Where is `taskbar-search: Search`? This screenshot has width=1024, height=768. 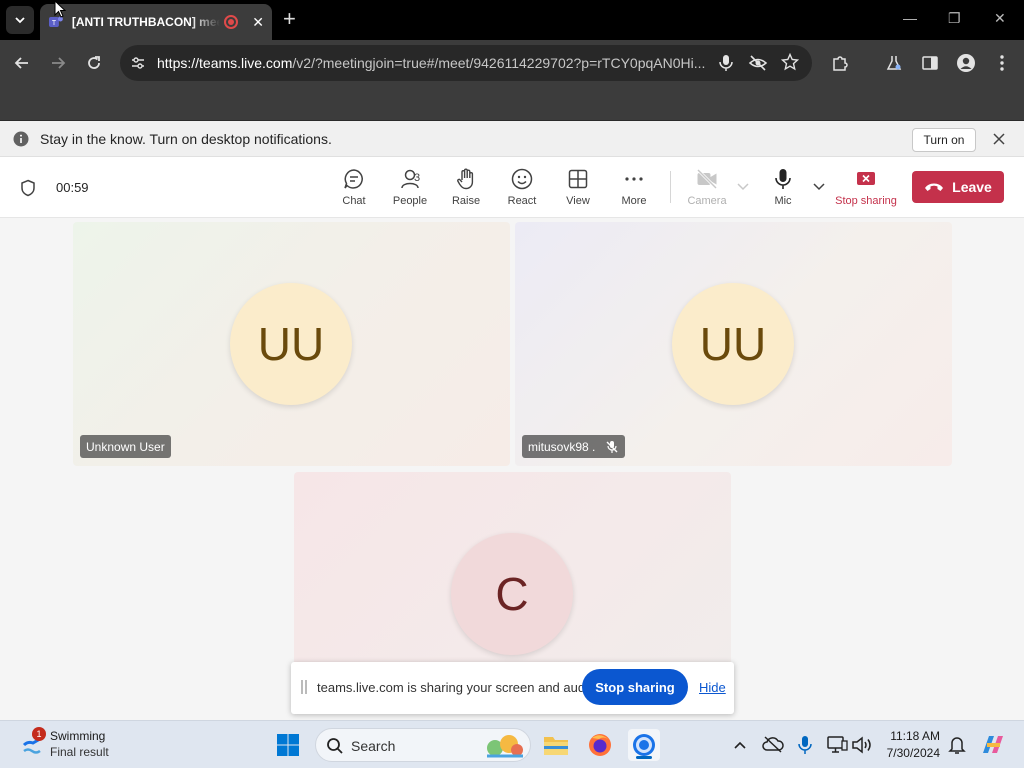 taskbar-search: Search is located at coordinates (423, 745).